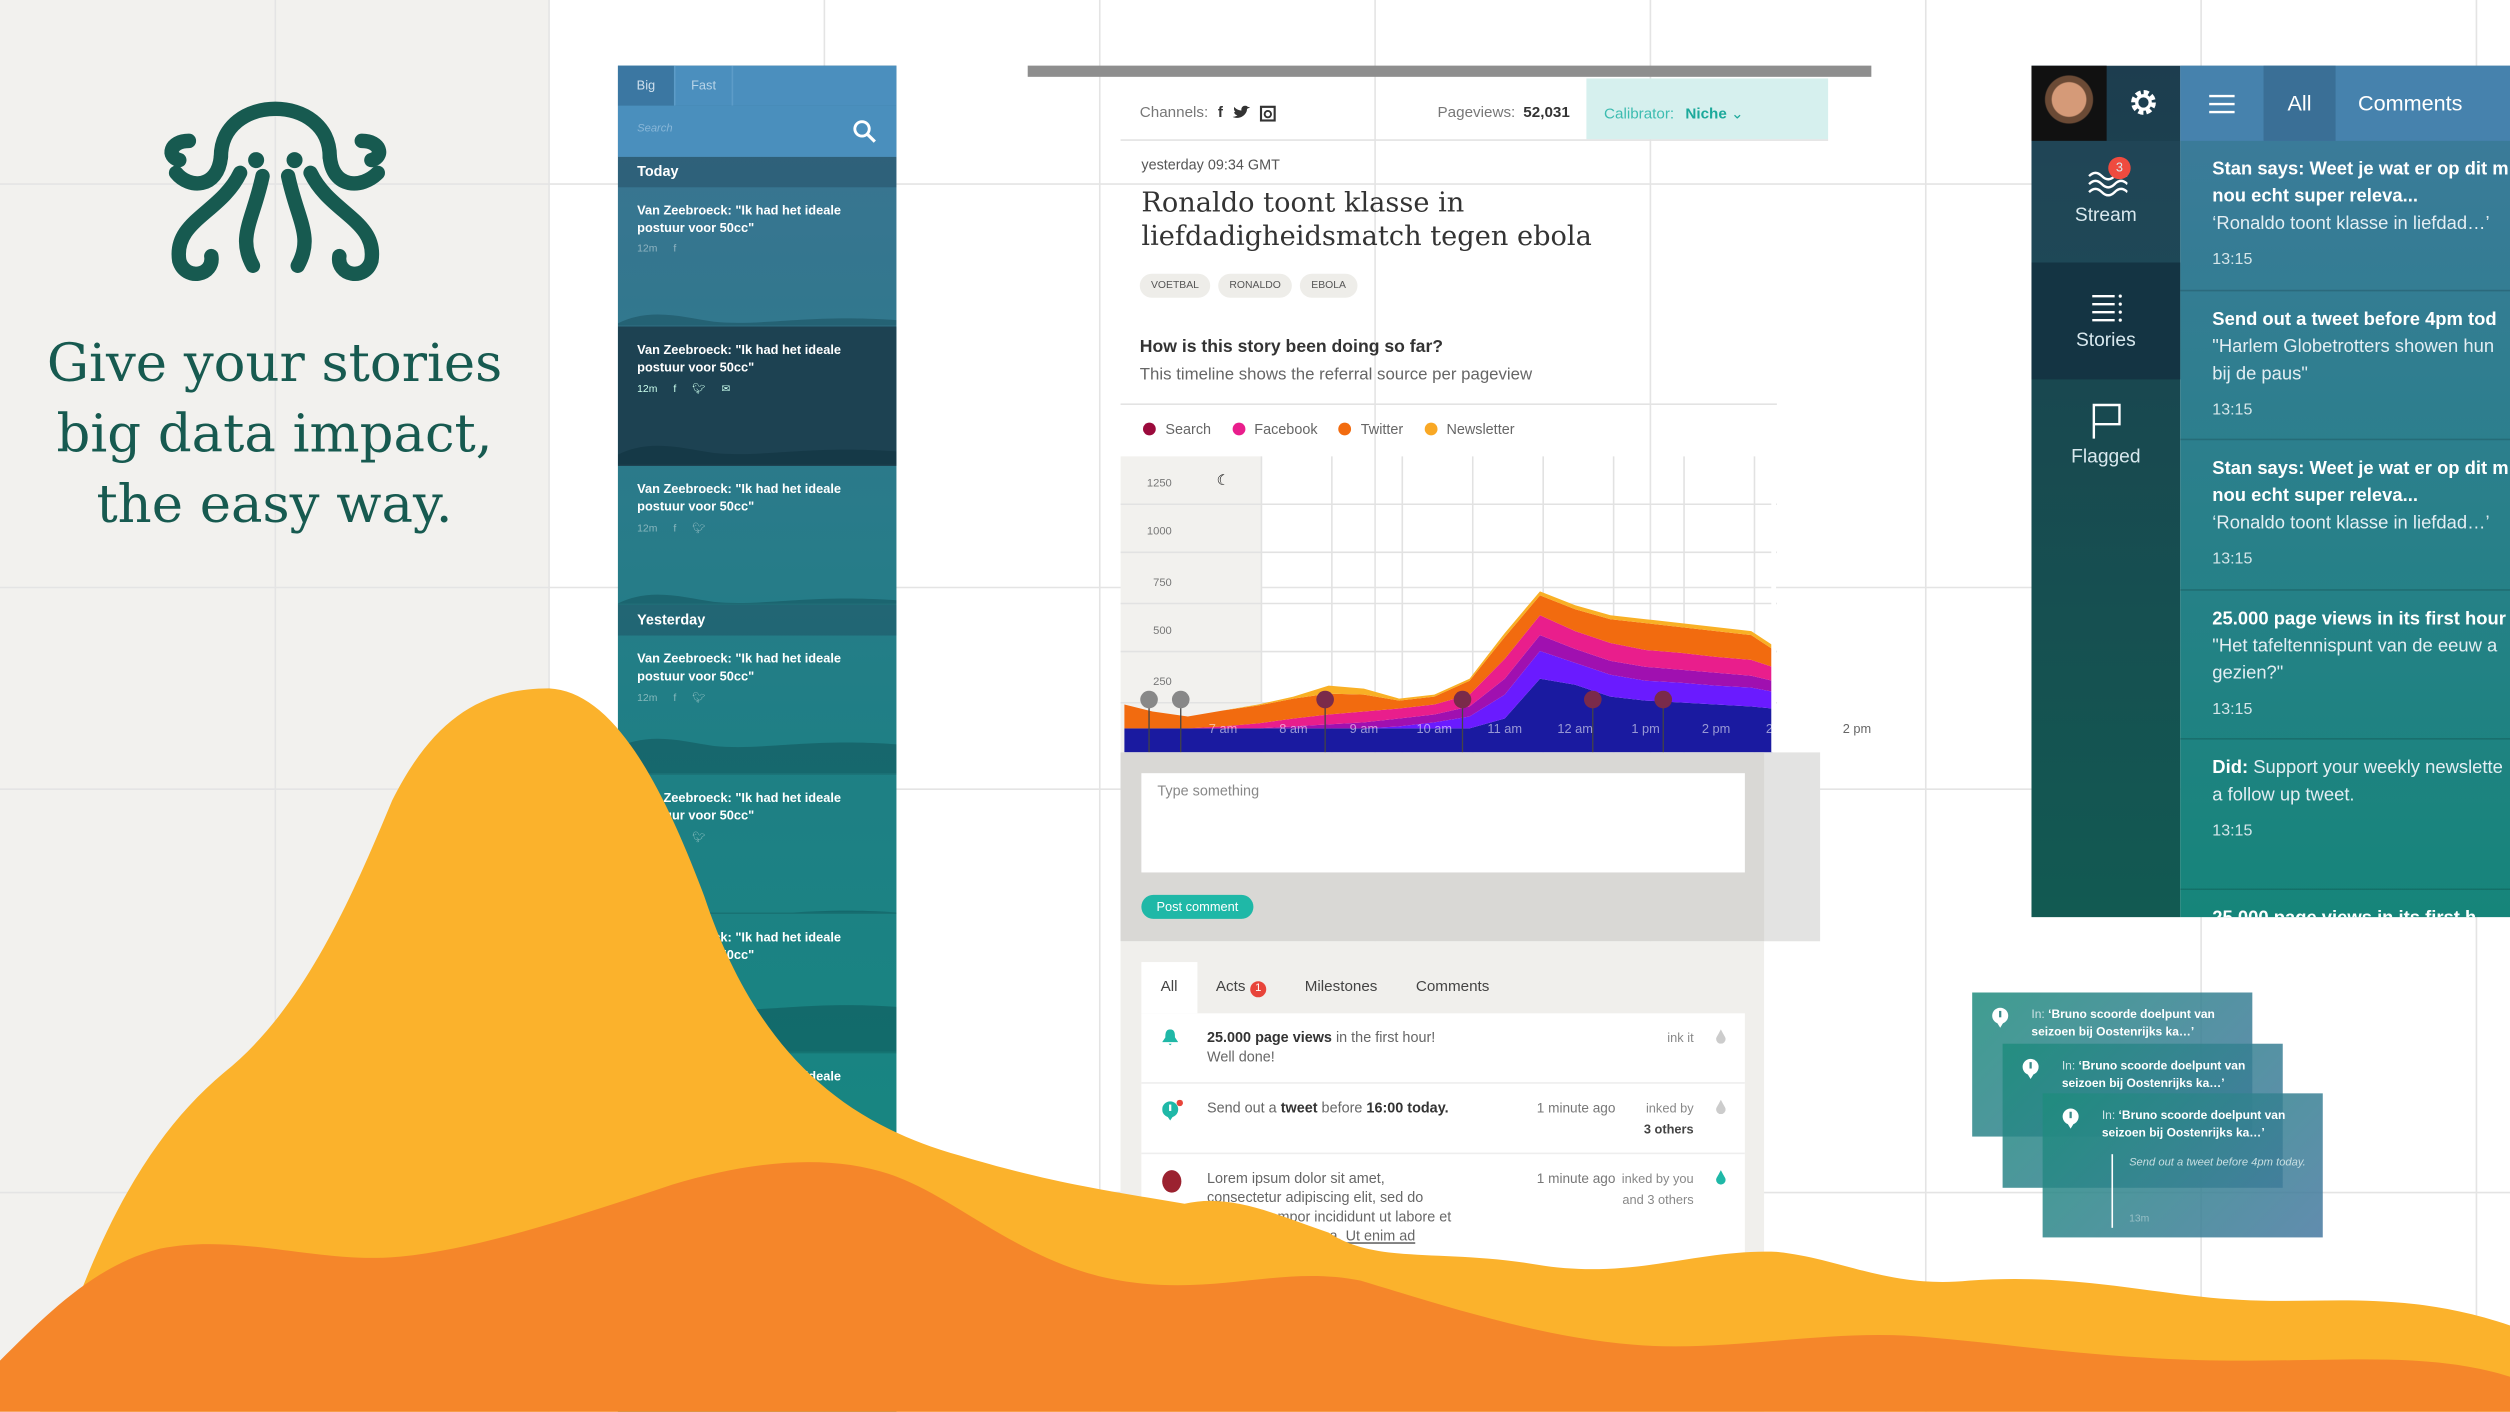 This screenshot has height=1412, width=2510. What do you see at coordinates (1407, 1107) in the screenshot?
I see `activity-bold: 16:00 today.` at bounding box center [1407, 1107].